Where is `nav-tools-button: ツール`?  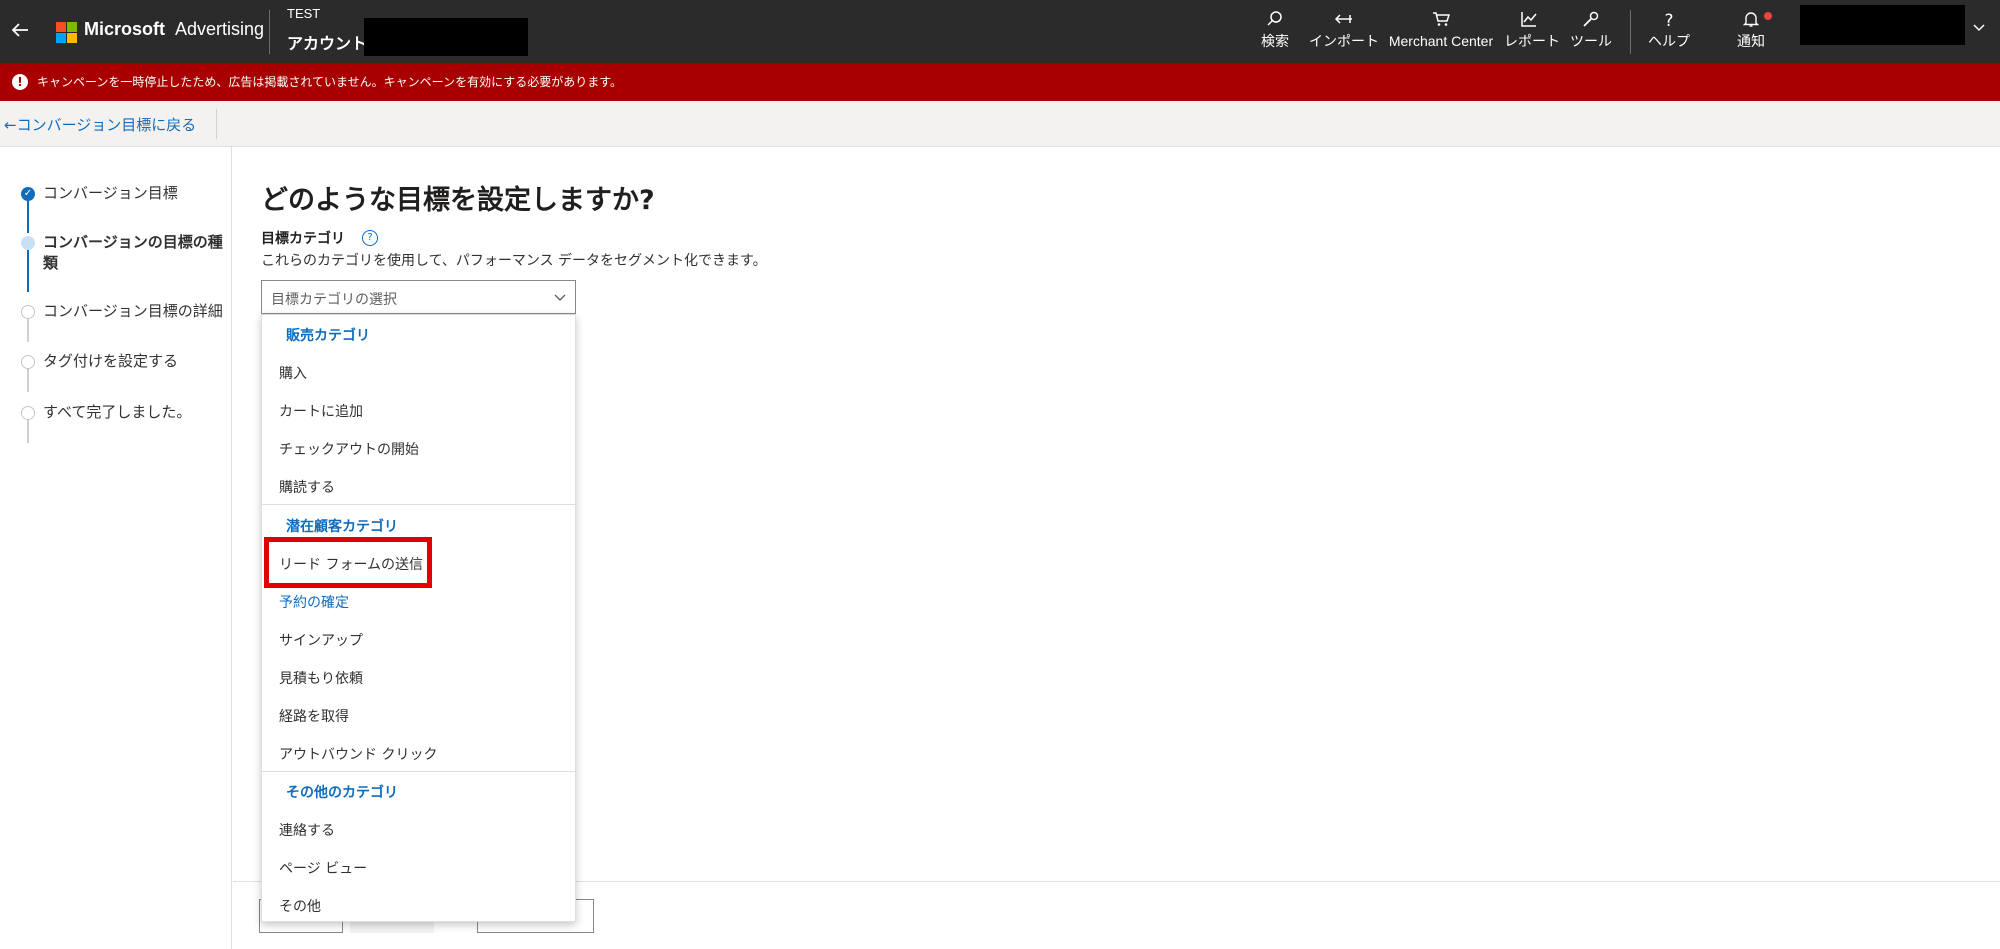 nav-tools-button: ツール is located at coordinates (1591, 32).